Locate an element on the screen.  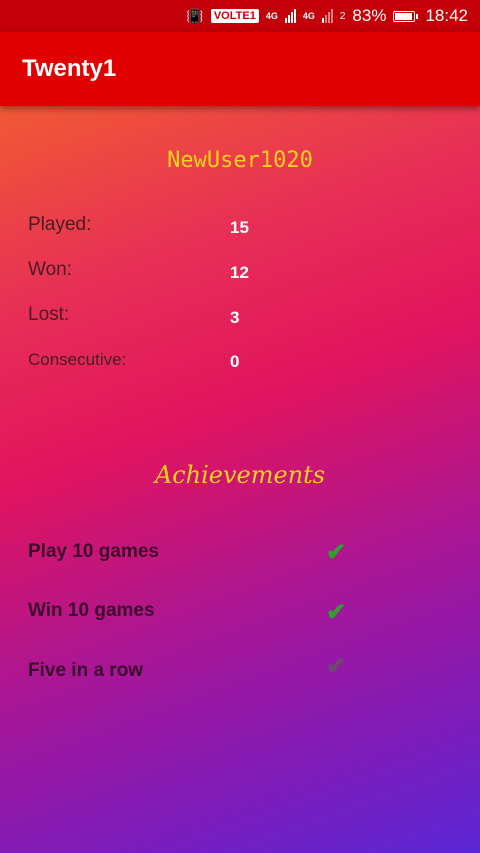
stat-value-consecutive: 0 is located at coordinates (235, 361).